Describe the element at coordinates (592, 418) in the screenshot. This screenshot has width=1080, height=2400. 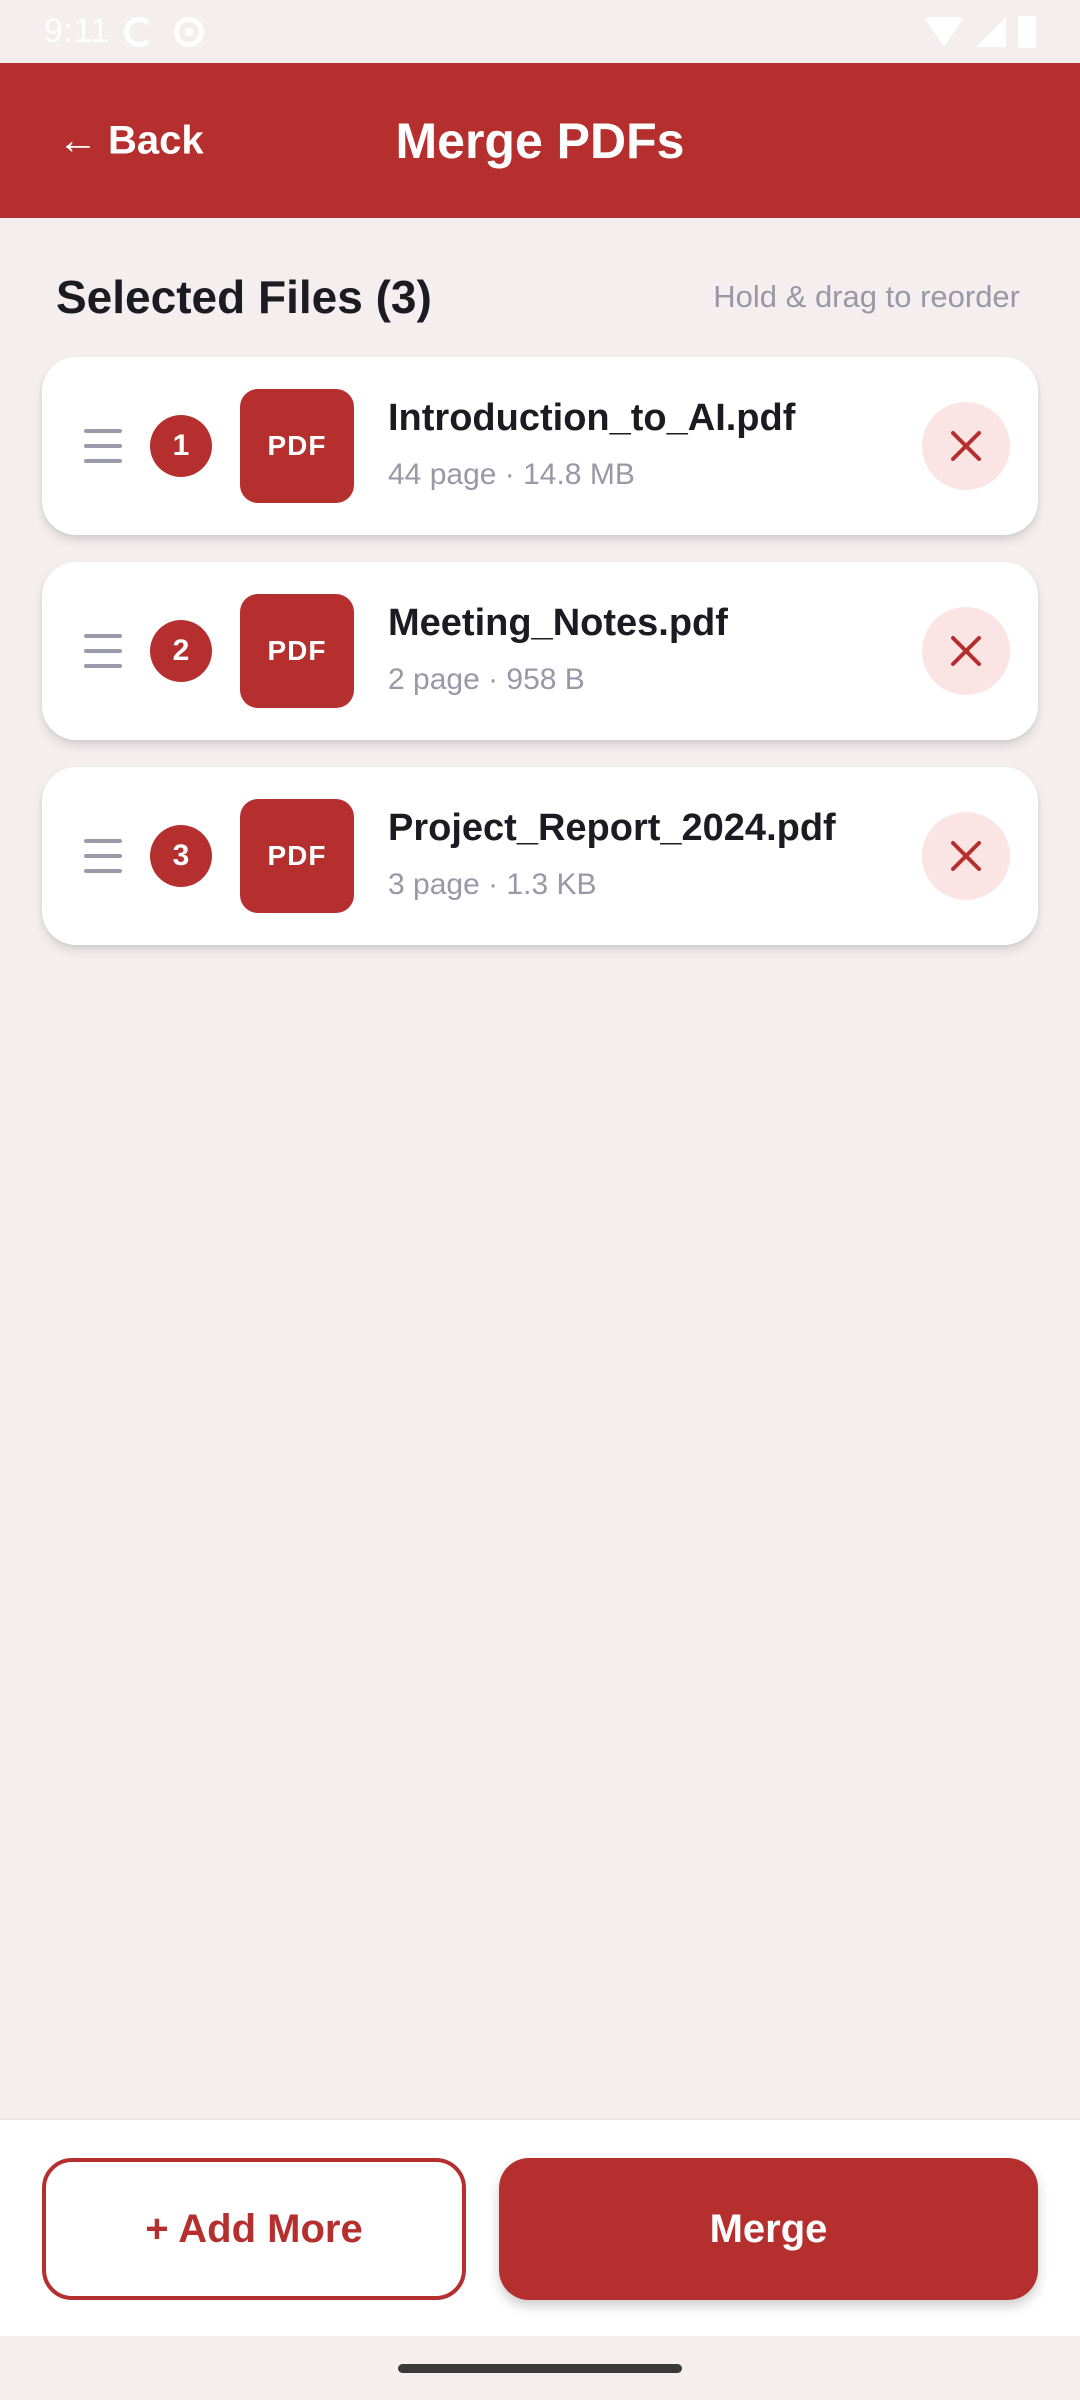
I see `file-name: Introduction_to_AI.pdf` at that location.